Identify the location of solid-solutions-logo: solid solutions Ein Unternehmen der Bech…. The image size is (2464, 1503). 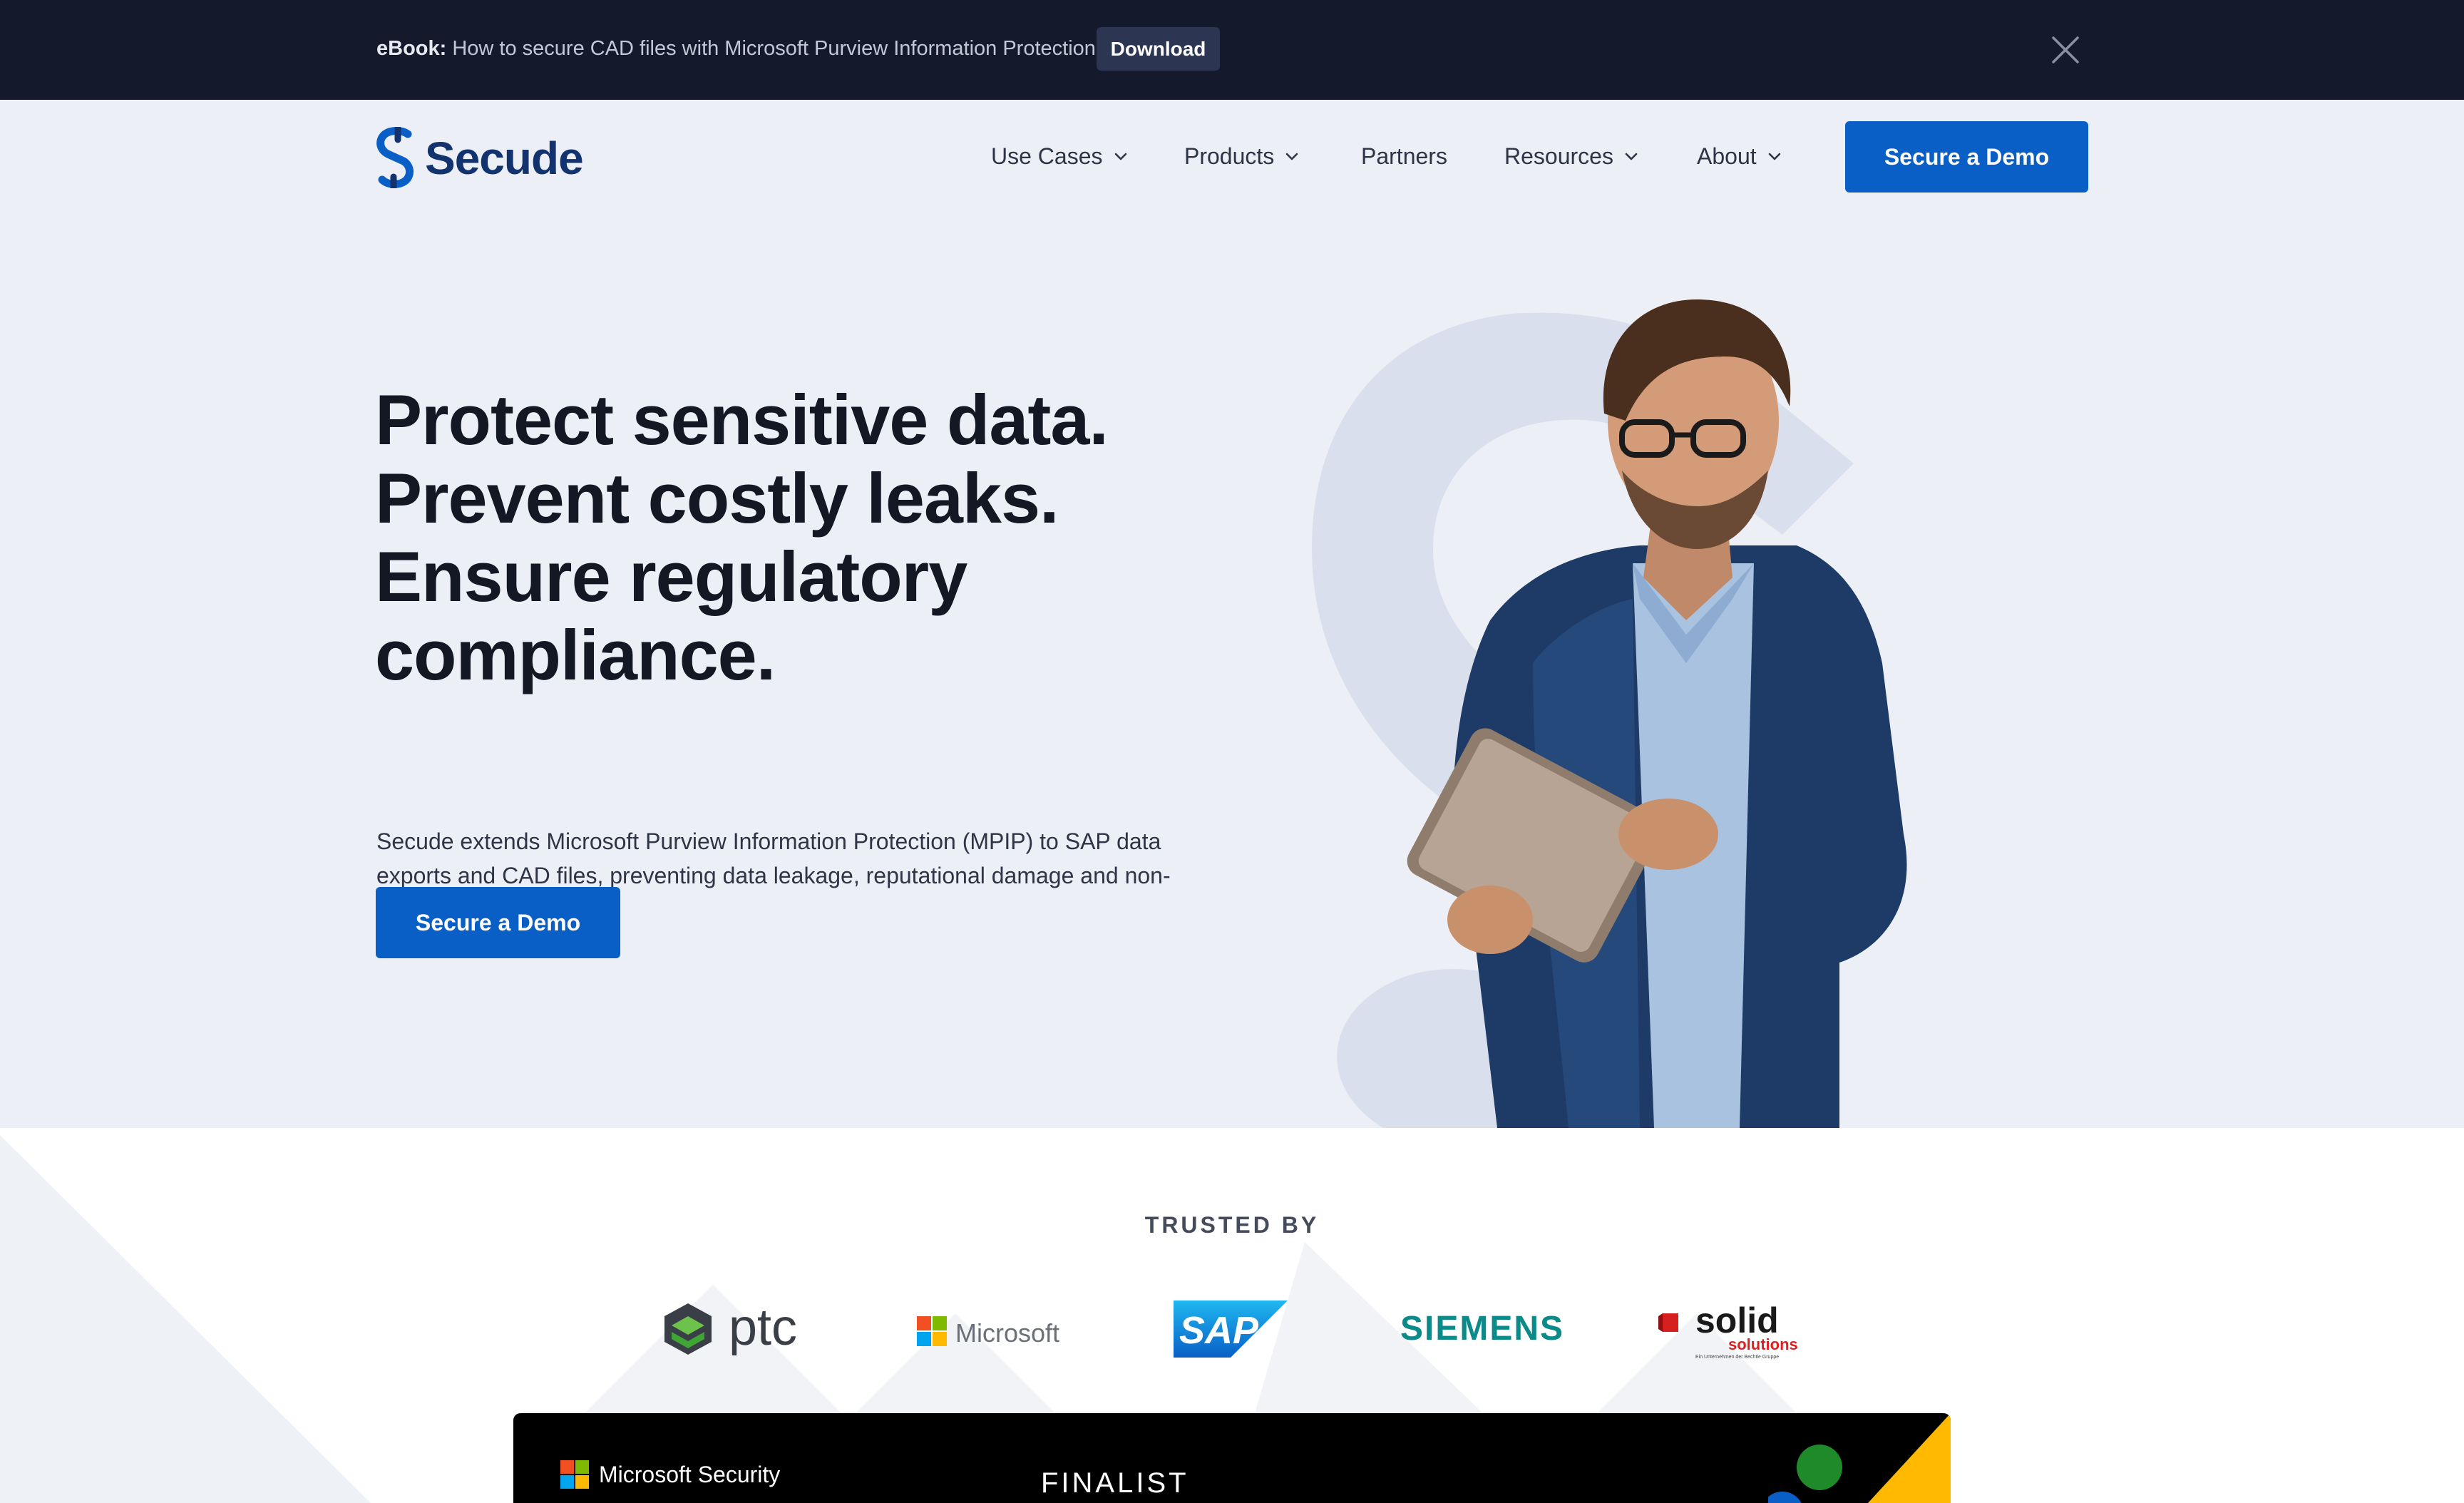
(1736, 1332).